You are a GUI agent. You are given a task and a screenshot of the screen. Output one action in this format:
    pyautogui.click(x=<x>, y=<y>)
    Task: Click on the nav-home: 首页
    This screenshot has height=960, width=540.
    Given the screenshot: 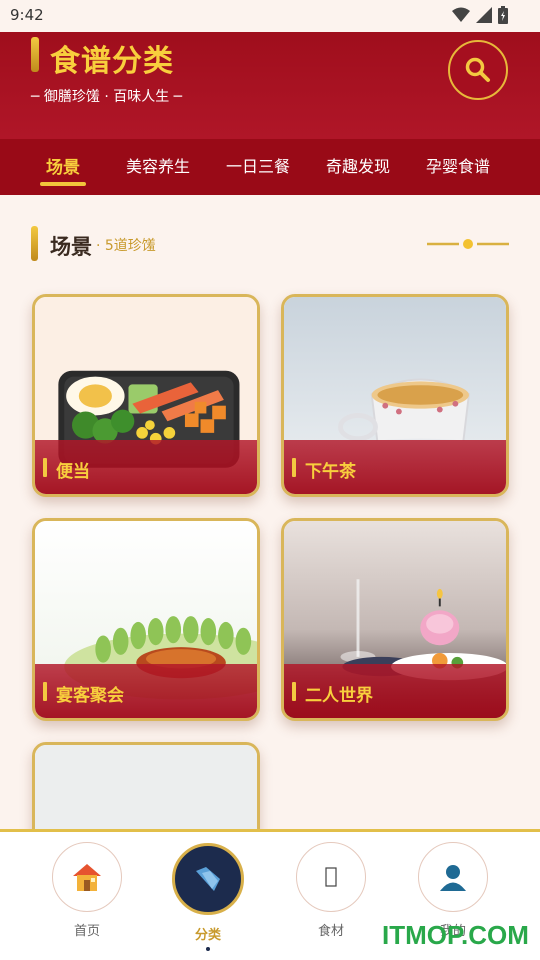 What is the action you would take?
    pyautogui.click(x=87, y=890)
    